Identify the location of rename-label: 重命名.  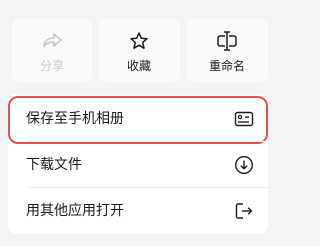
(226, 66).